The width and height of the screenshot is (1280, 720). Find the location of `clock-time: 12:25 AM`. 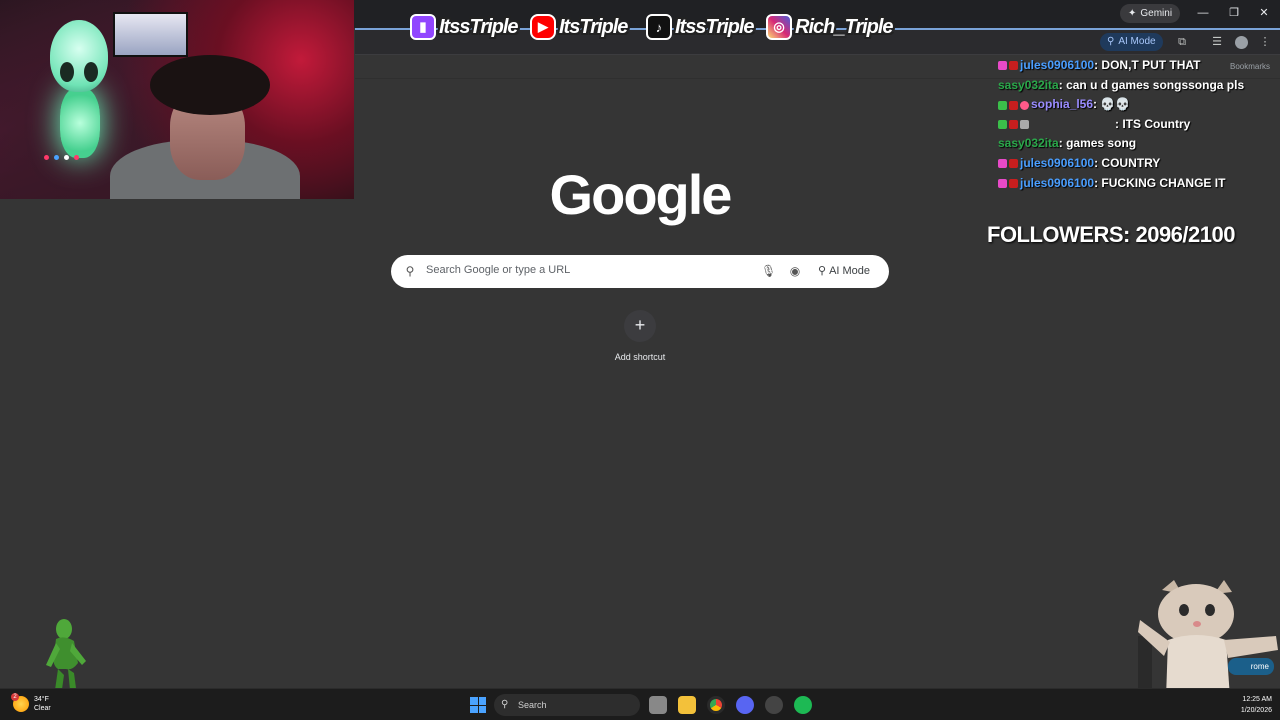

clock-time: 12:25 AM is located at coordinates (1257, 699).